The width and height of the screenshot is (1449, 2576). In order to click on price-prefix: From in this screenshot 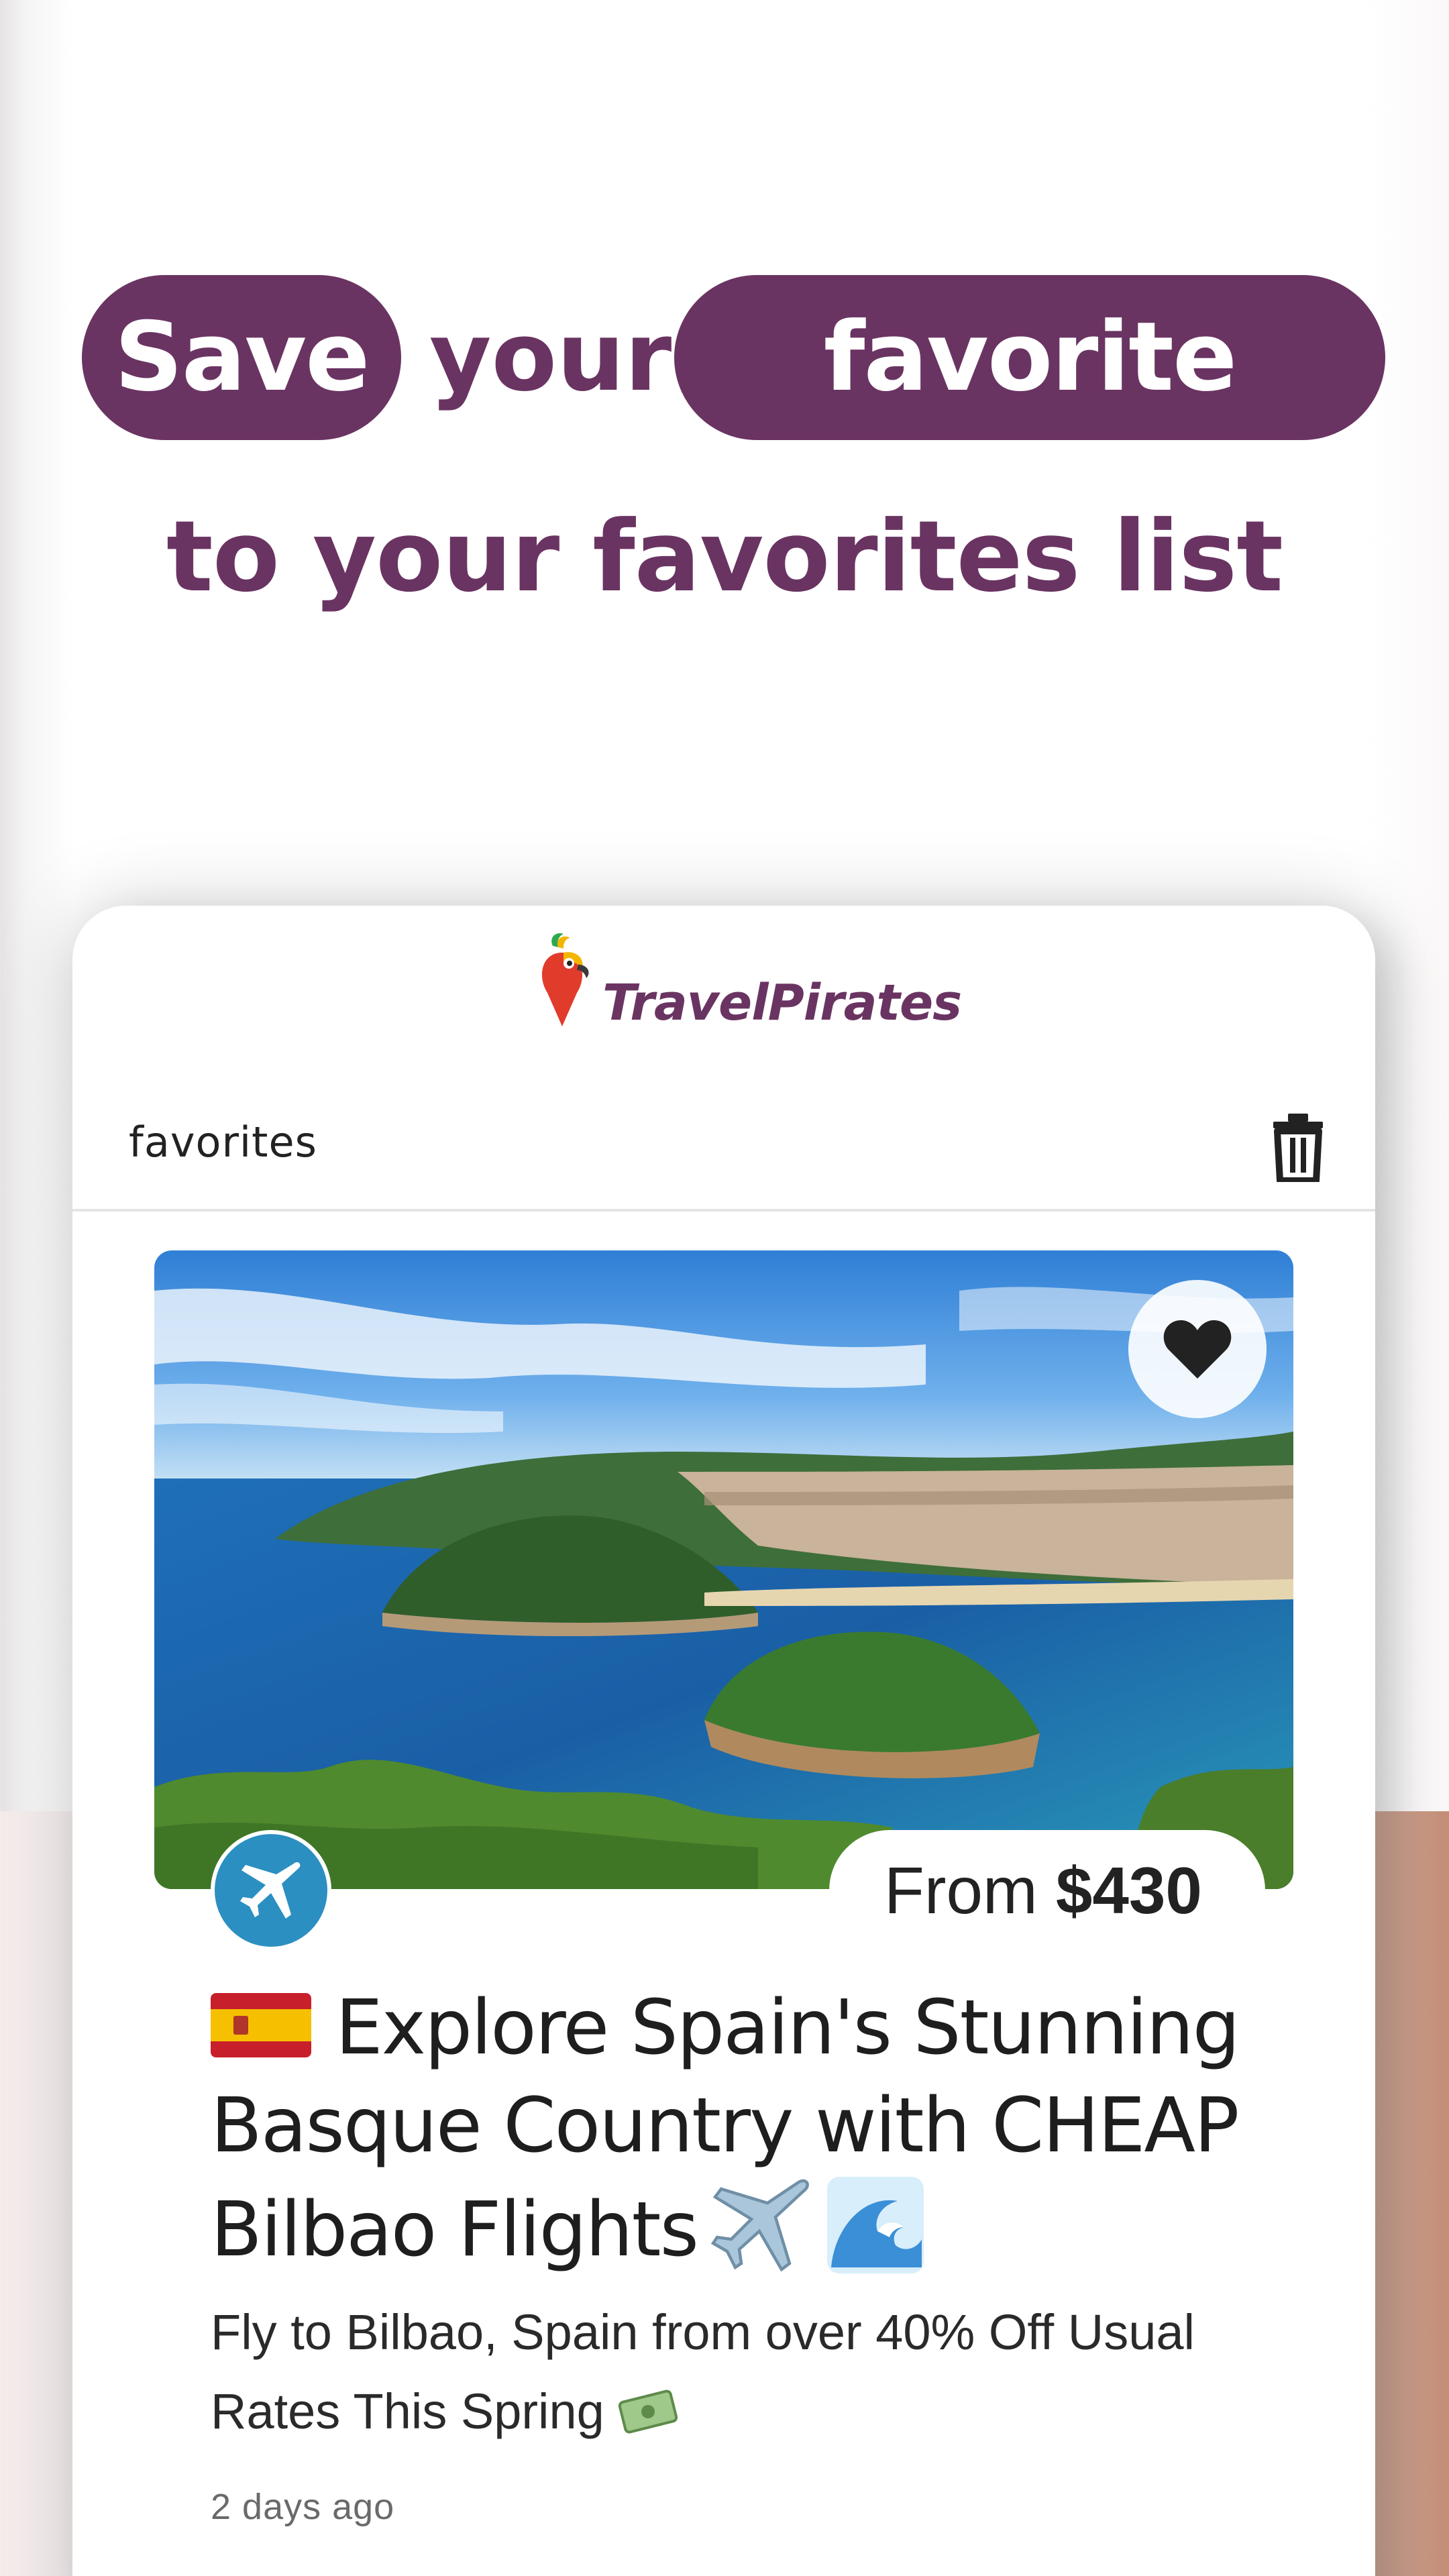, I will do `click(961, 1890)`.